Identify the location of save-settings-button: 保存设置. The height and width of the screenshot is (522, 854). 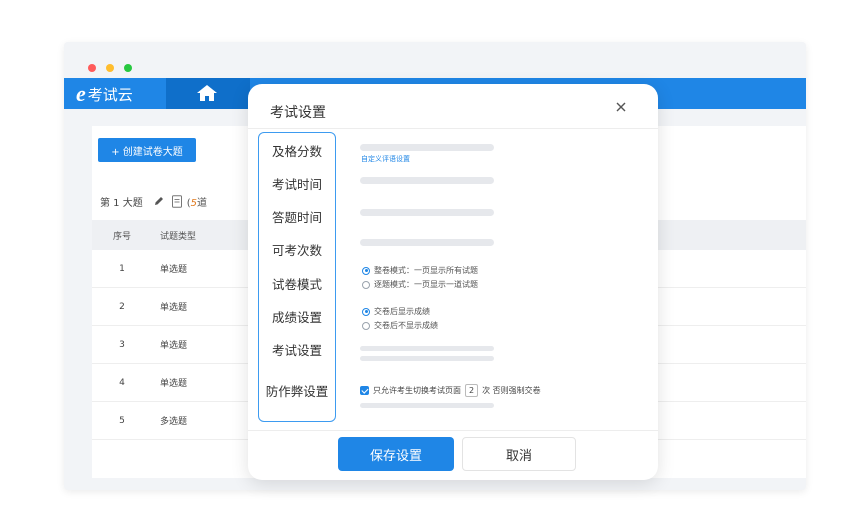
(396, 454).